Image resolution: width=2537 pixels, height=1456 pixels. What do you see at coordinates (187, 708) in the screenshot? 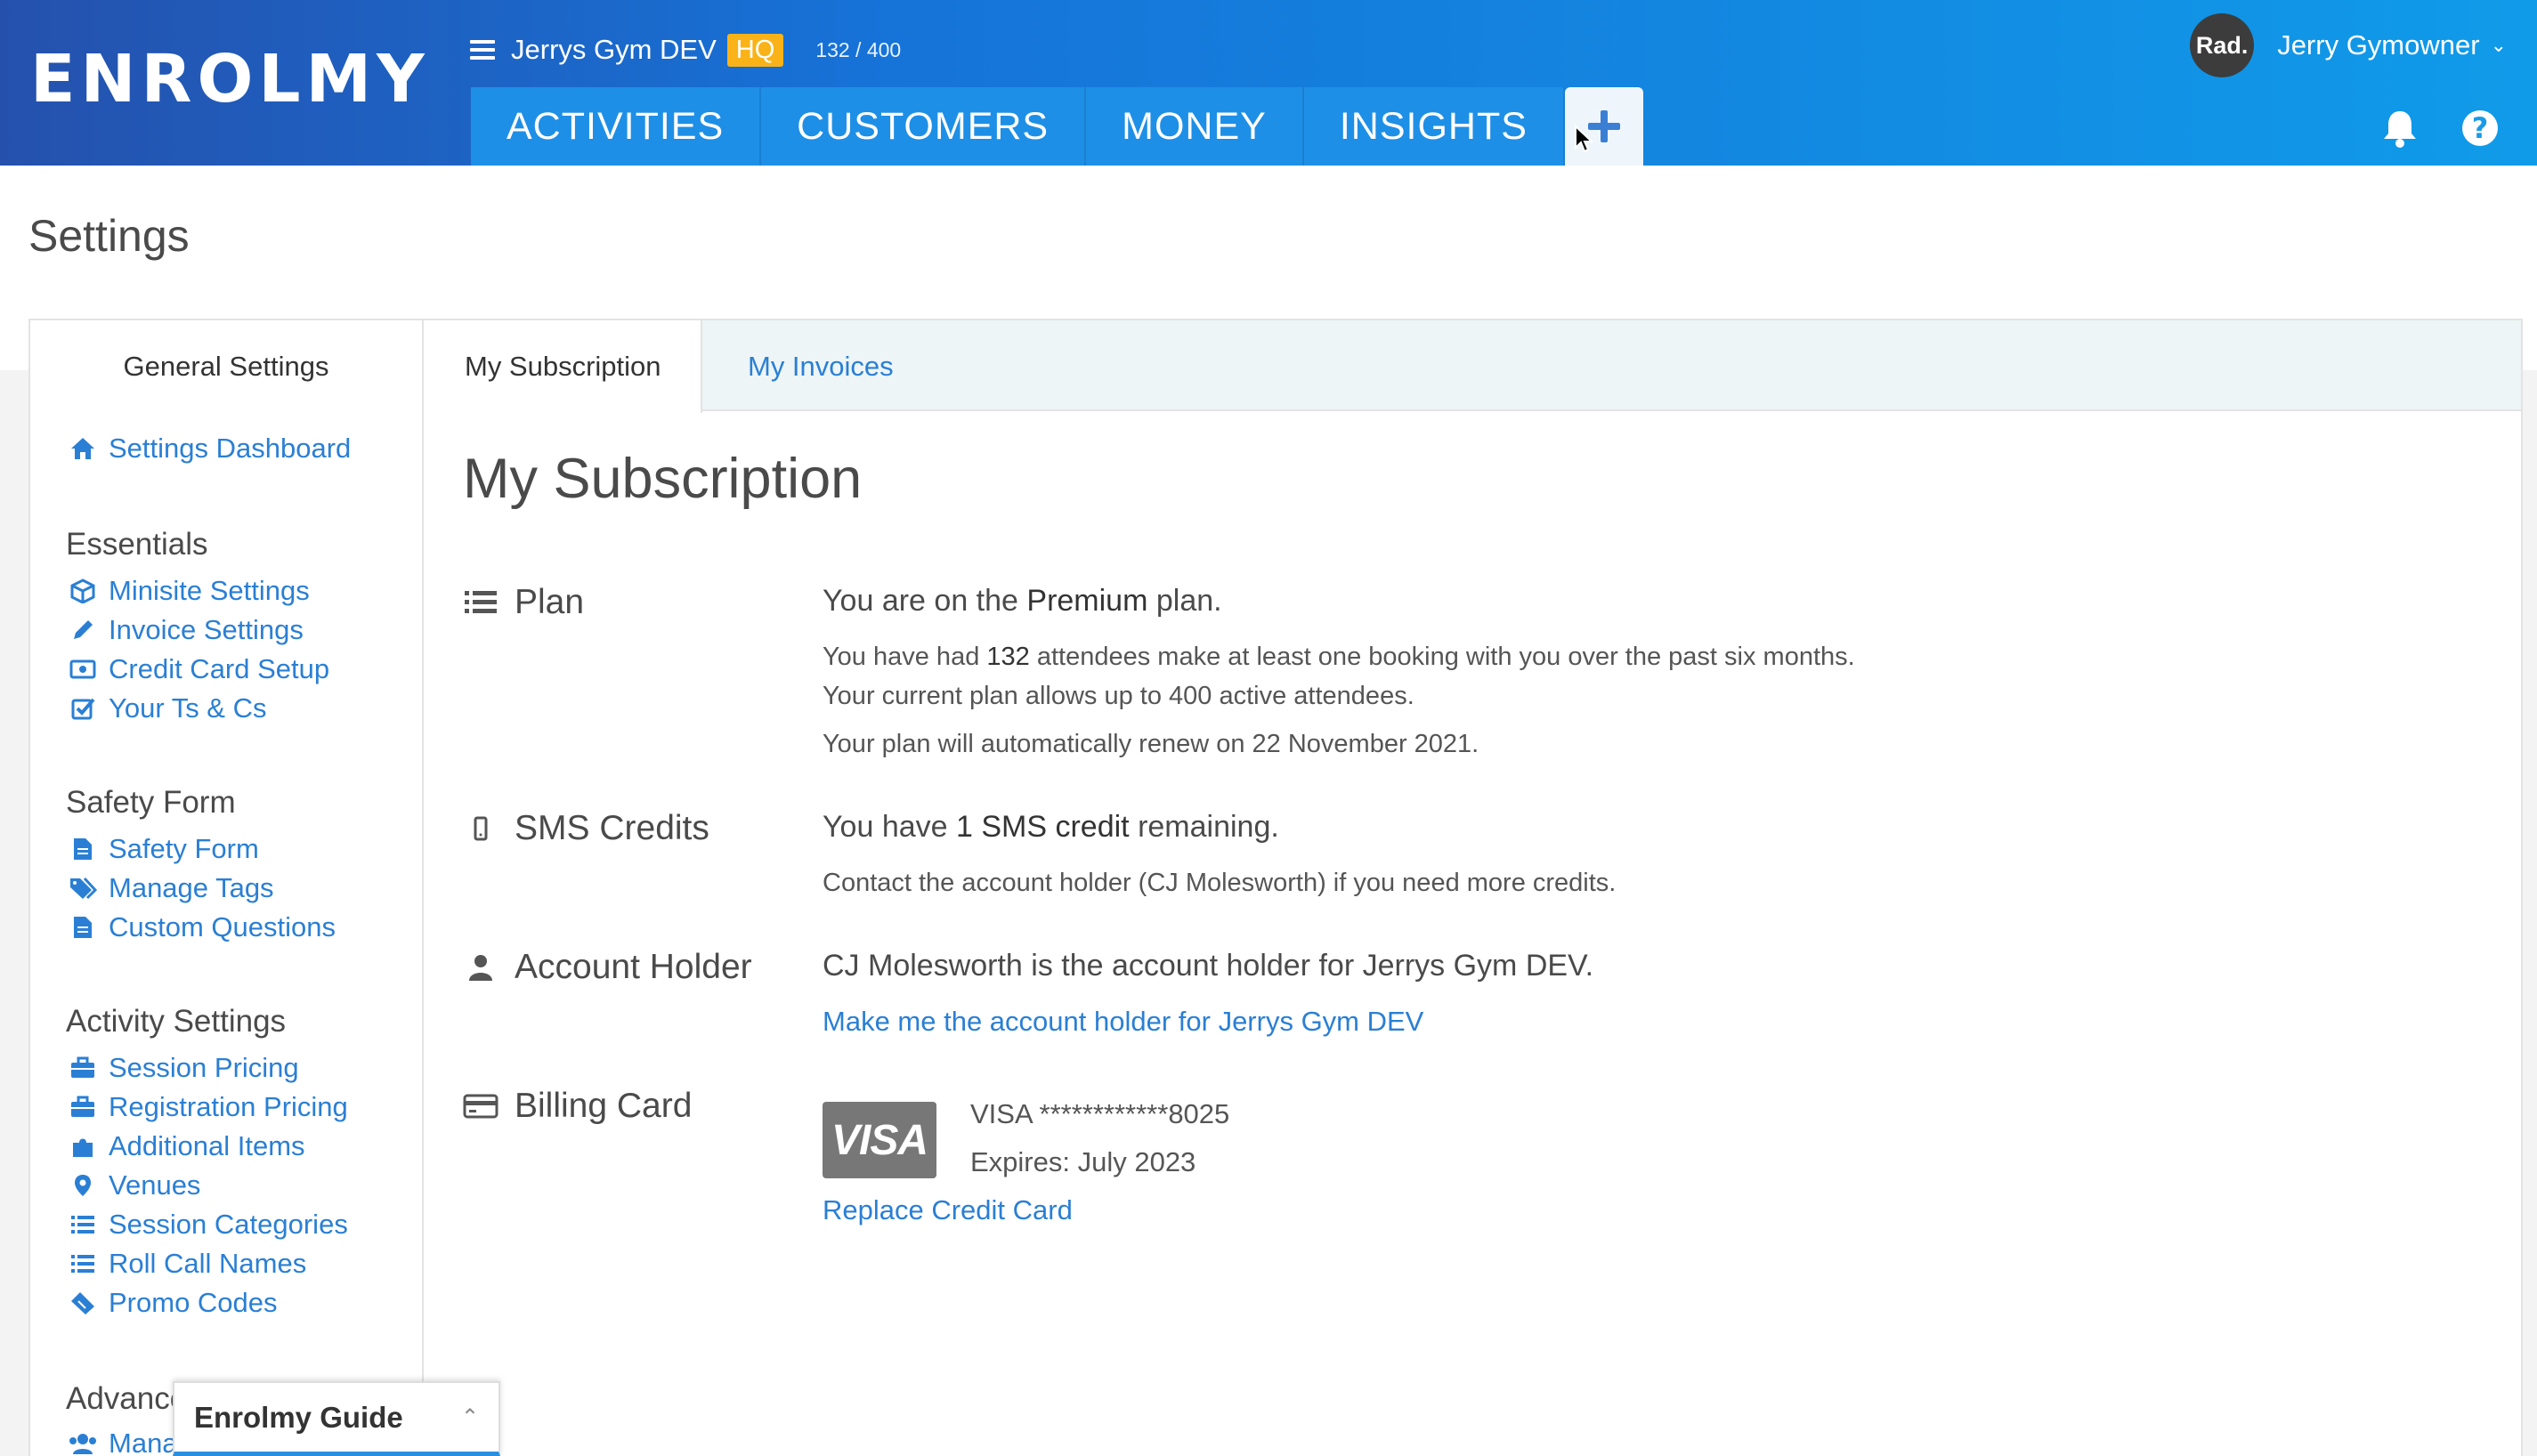
I see `sidebar-item-label: Your Ts & Cs` at bounding box center [187, 708].